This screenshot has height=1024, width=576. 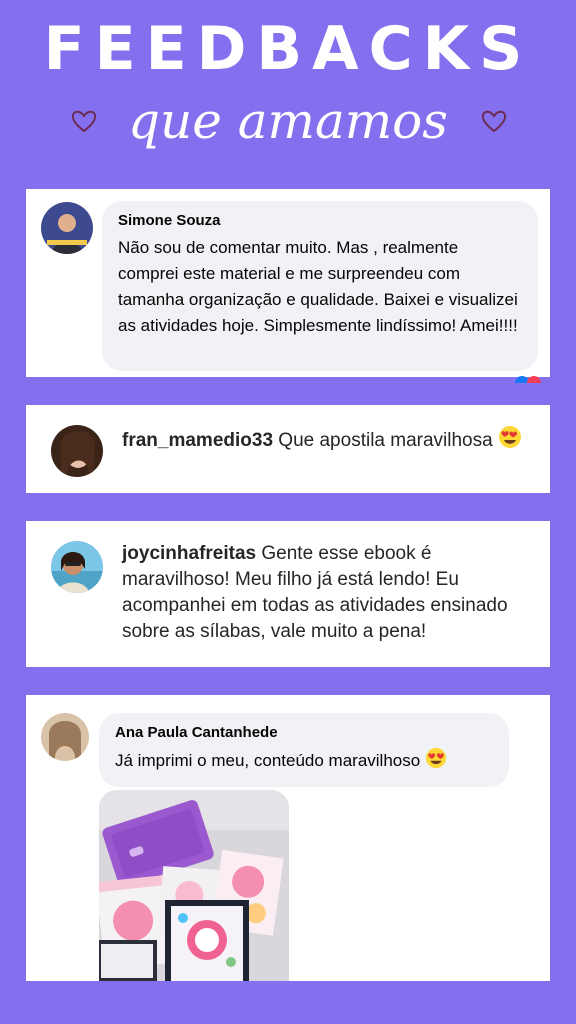 I want to click on comment-text-line: Já imprimi o meu, conteúdo maravilhoso, so click(x=304, y=760).